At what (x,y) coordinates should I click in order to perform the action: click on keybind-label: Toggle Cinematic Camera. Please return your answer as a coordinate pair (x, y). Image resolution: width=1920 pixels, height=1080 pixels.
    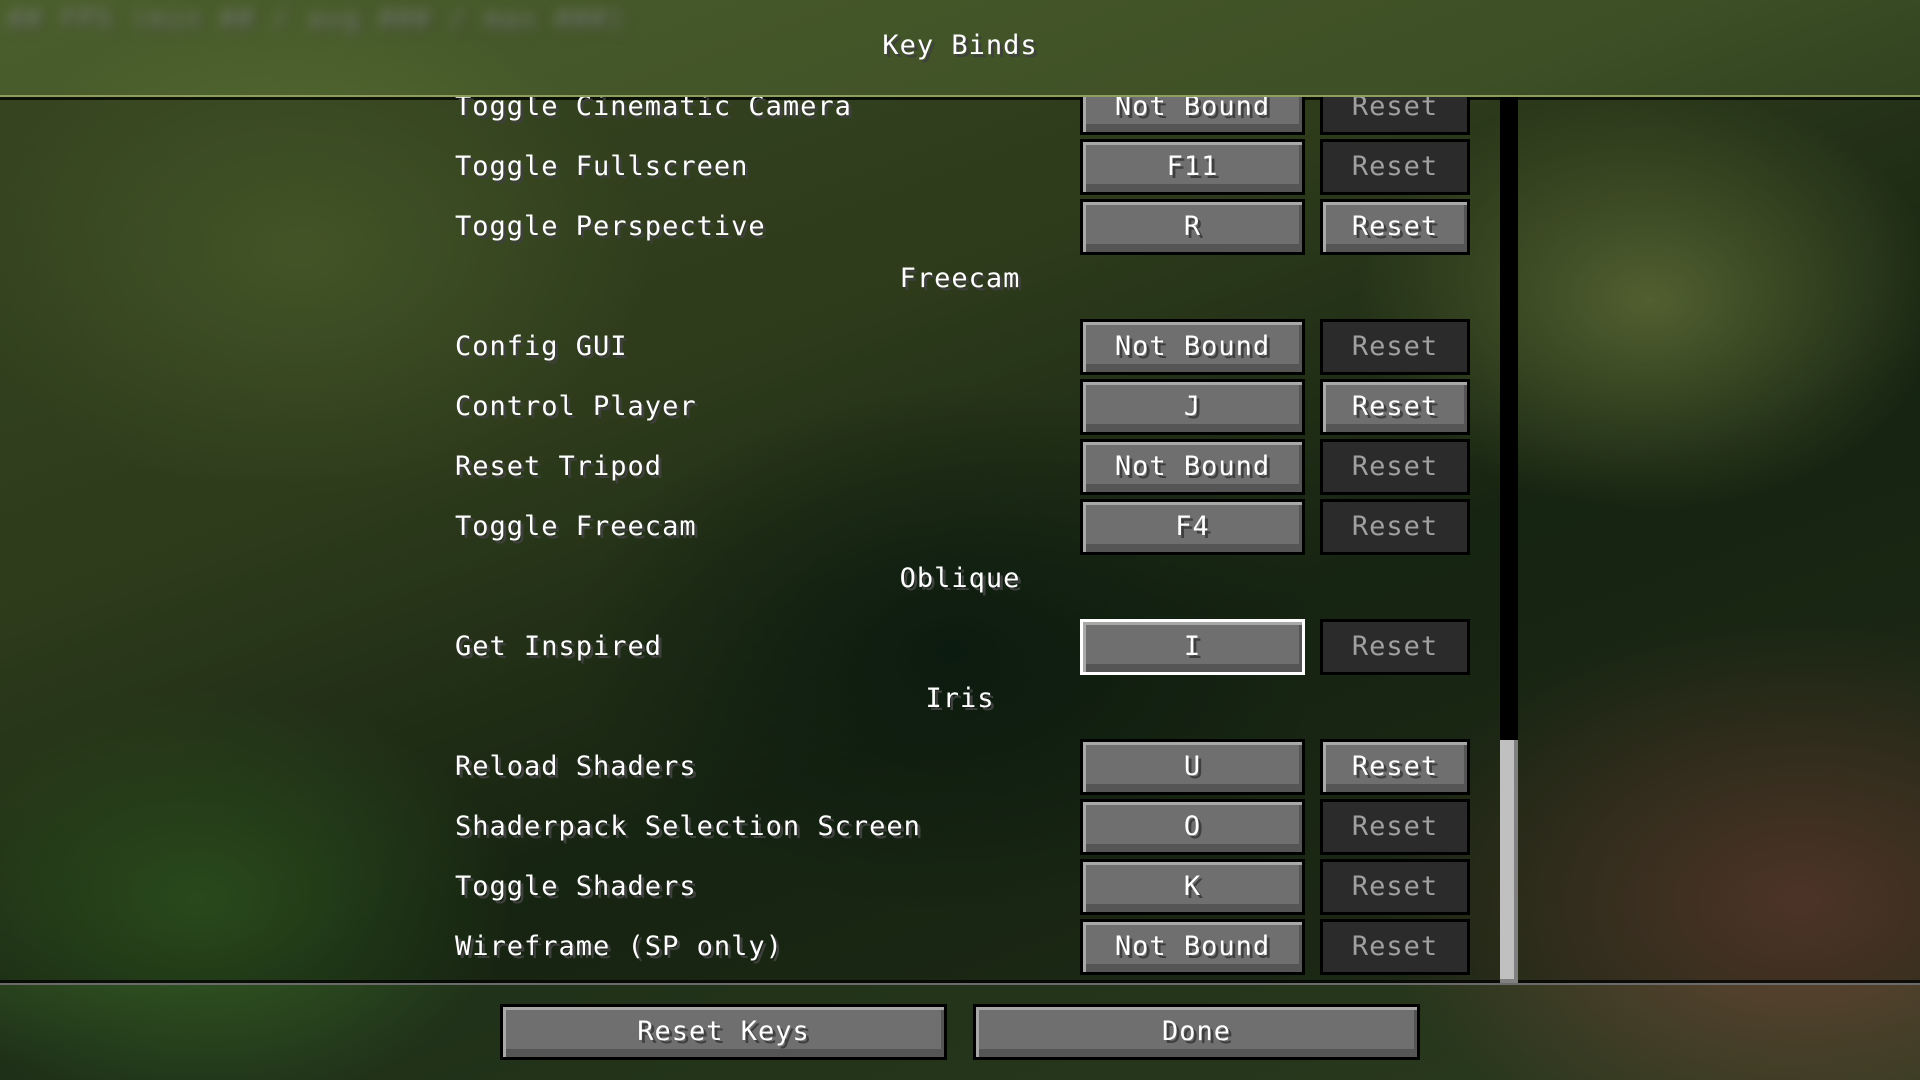
    Looking at the image, I should click on (653, 108).